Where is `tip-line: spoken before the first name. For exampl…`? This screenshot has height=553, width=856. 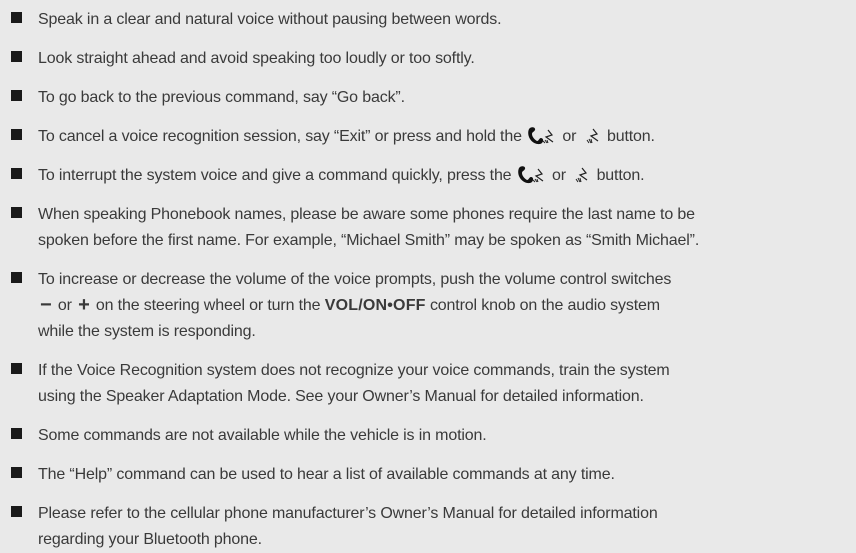 tip-line: spoken before the first name. For exampl… is located at coordinates (369, 240).